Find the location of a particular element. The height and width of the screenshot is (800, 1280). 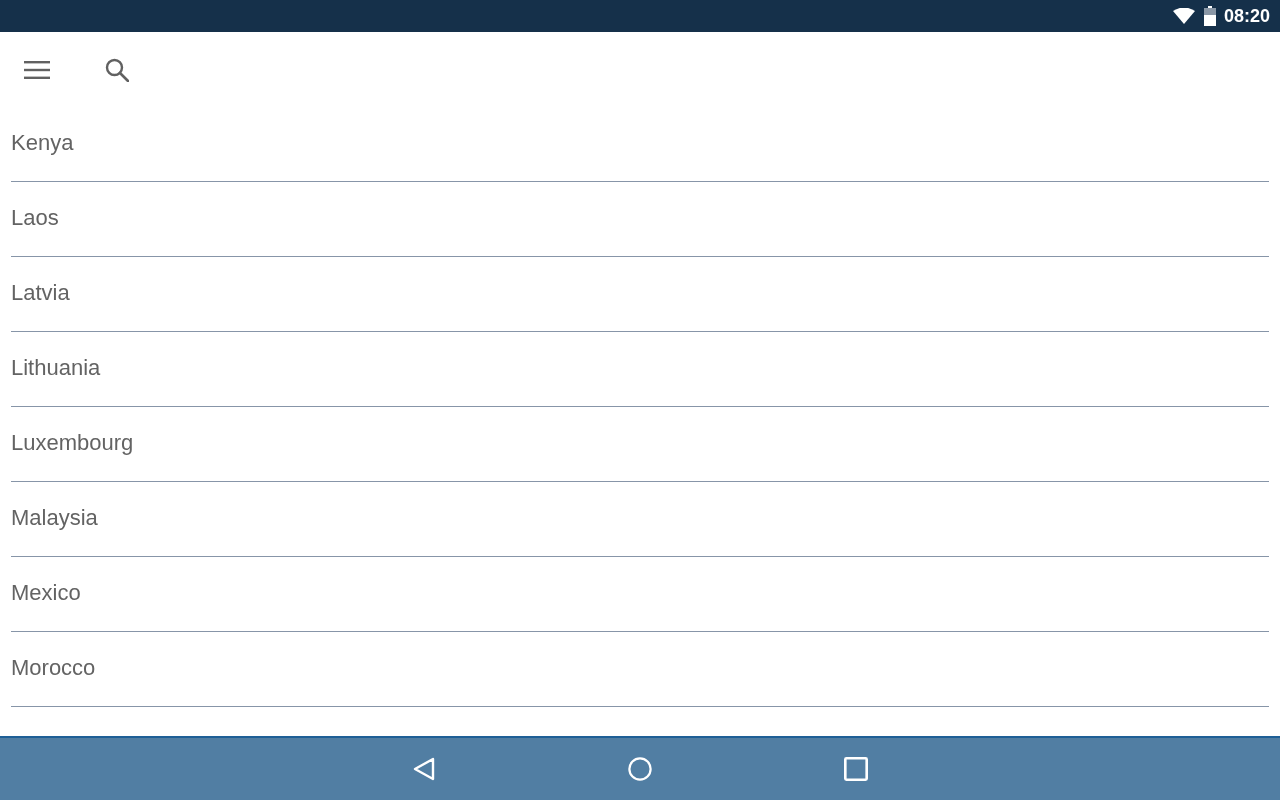

status-time: 08:20 is located at coordinates (1246, 16).